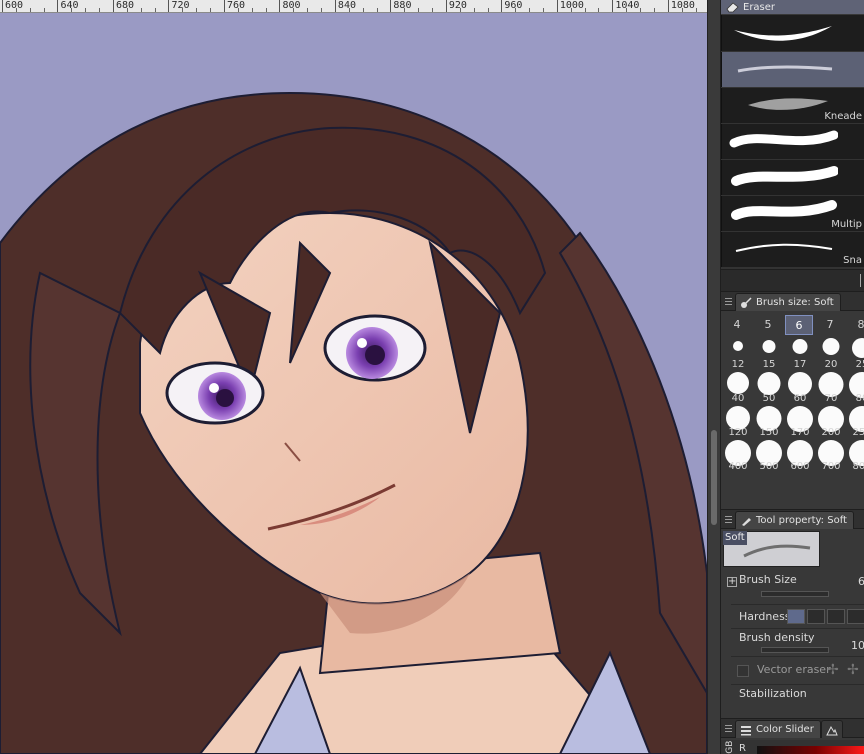  I want to click on brush-size-option: 200, so click(831, 422).